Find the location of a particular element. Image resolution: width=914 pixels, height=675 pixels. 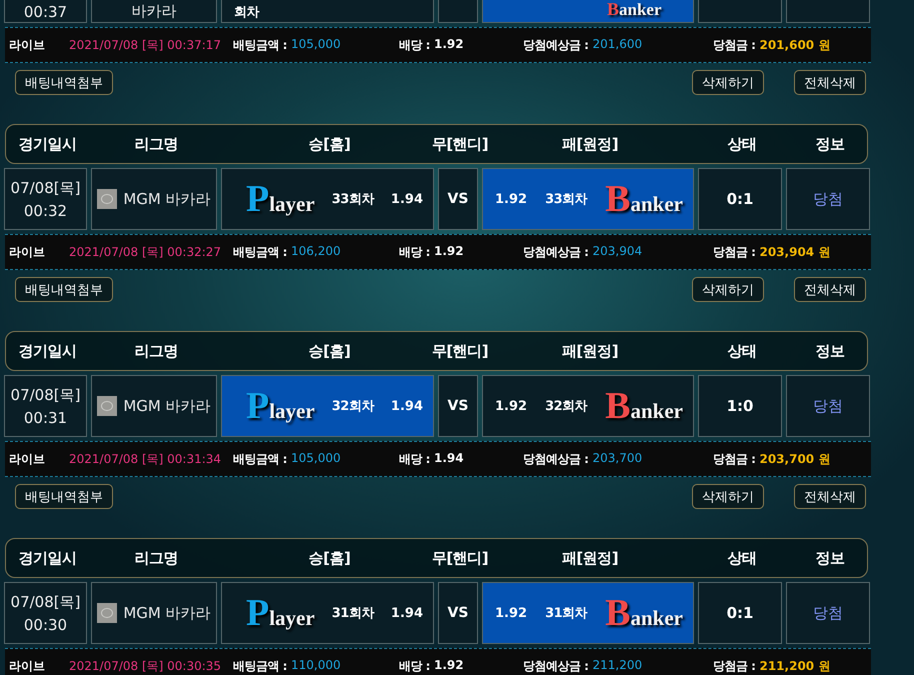

field-value: 201,600 is located at coordinates (617, 44).